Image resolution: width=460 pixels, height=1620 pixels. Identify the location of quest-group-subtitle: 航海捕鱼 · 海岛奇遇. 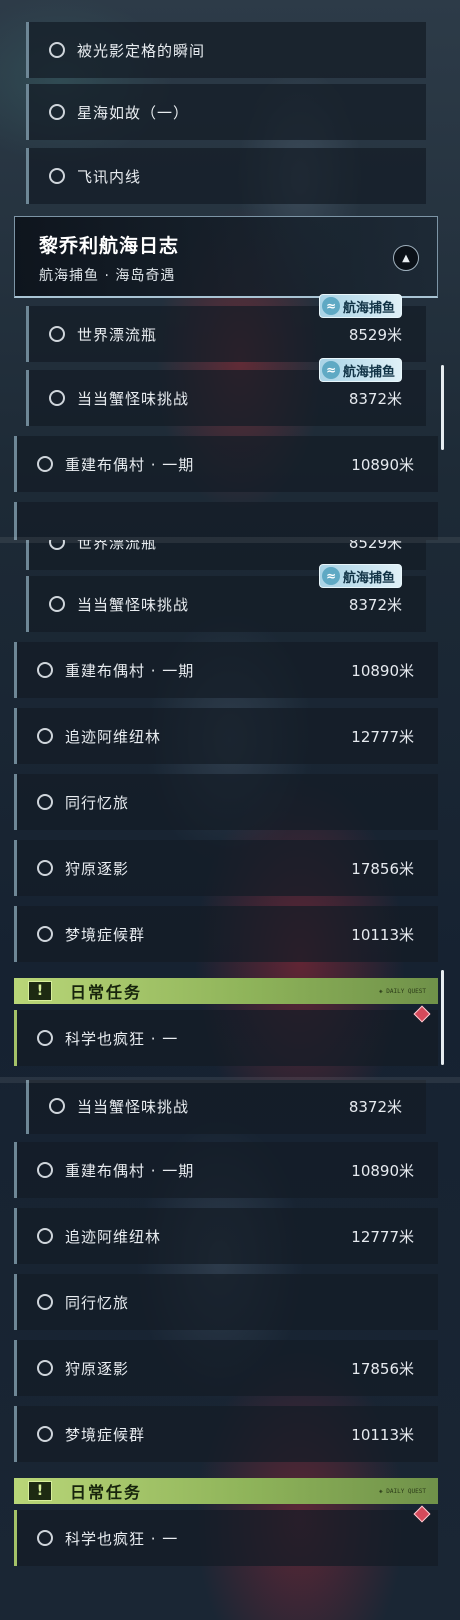
(107, 276).